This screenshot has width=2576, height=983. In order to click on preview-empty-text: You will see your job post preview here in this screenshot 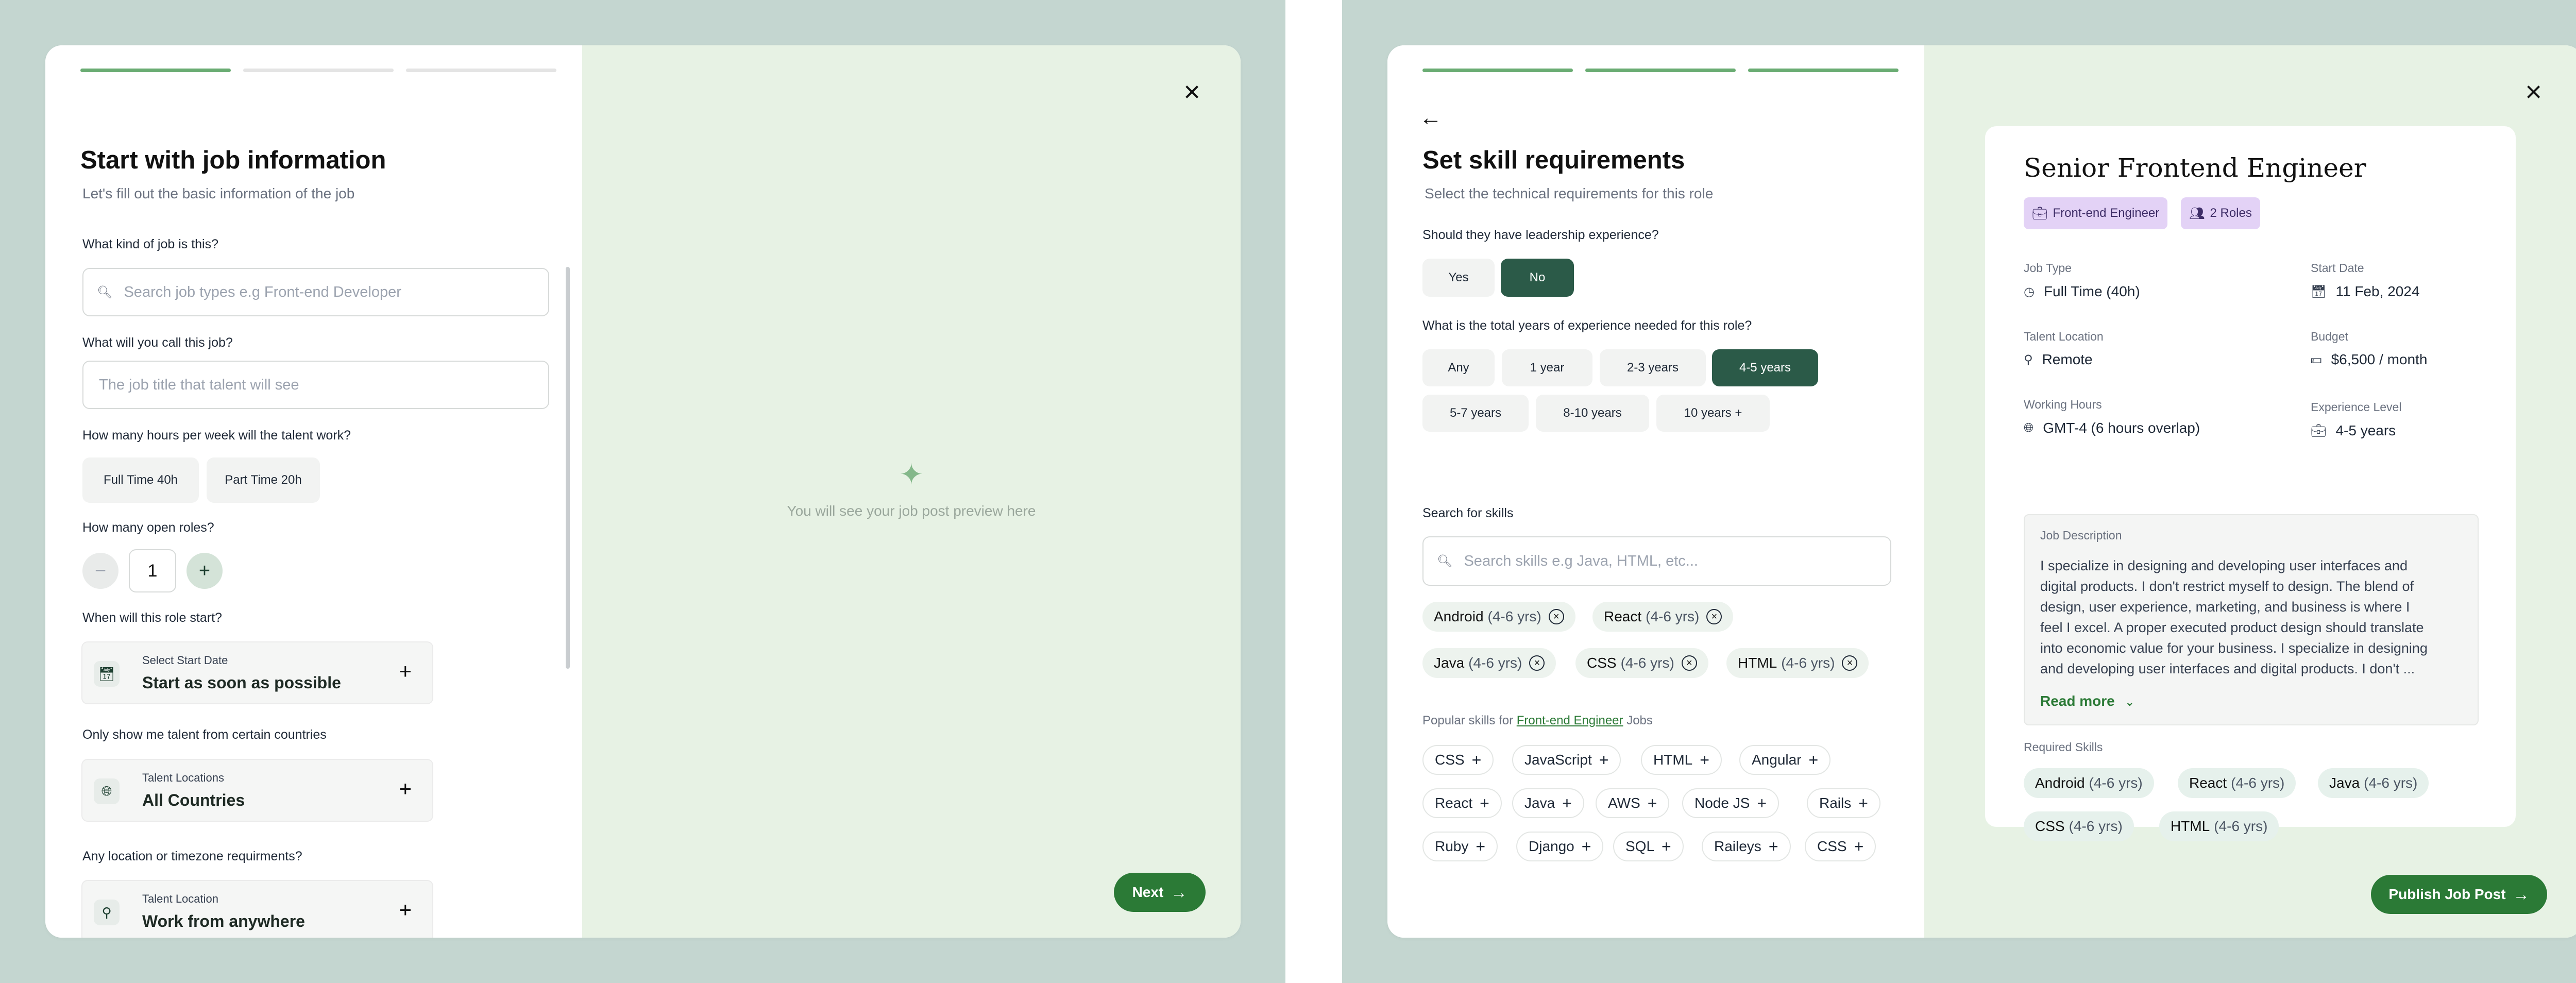, I will do `click(911, 511)`.